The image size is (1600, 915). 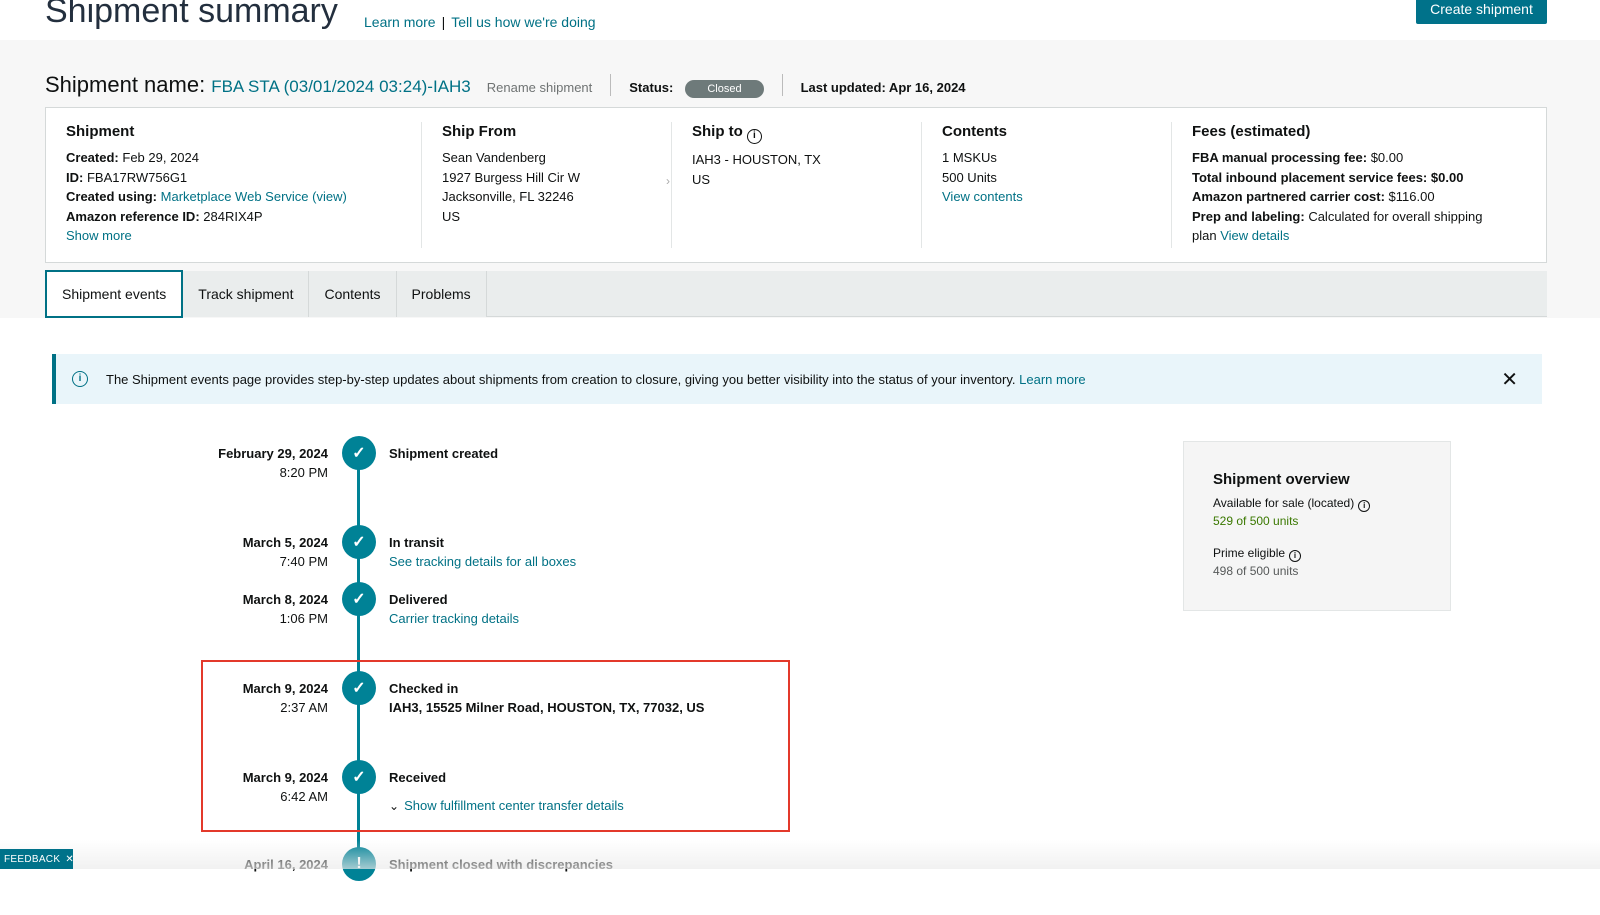 I want to click on event-time: 6:42 AM, so click(x=304, y=796).